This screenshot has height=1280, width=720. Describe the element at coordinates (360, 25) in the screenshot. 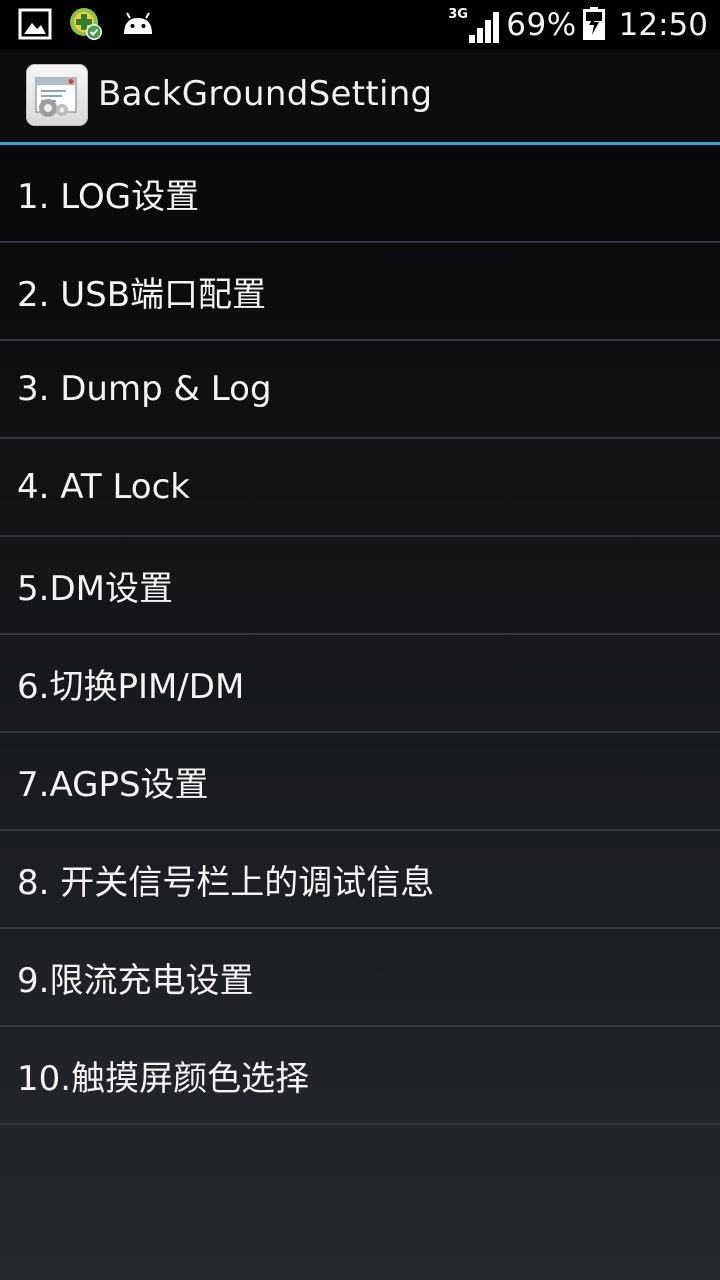

I see `status-bar: 3G 69% 12:50` at that location.